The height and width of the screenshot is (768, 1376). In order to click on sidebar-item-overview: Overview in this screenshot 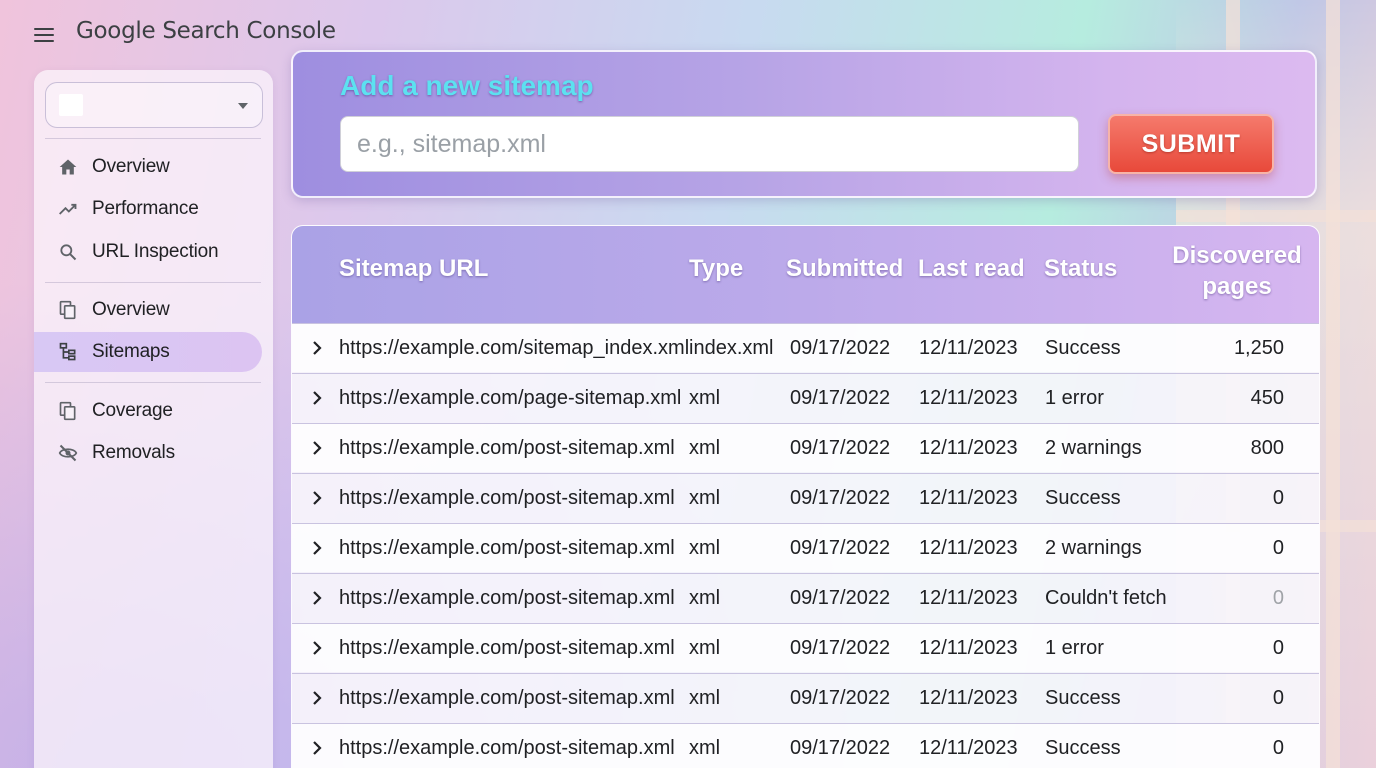, I will do `click(148, 167)`.